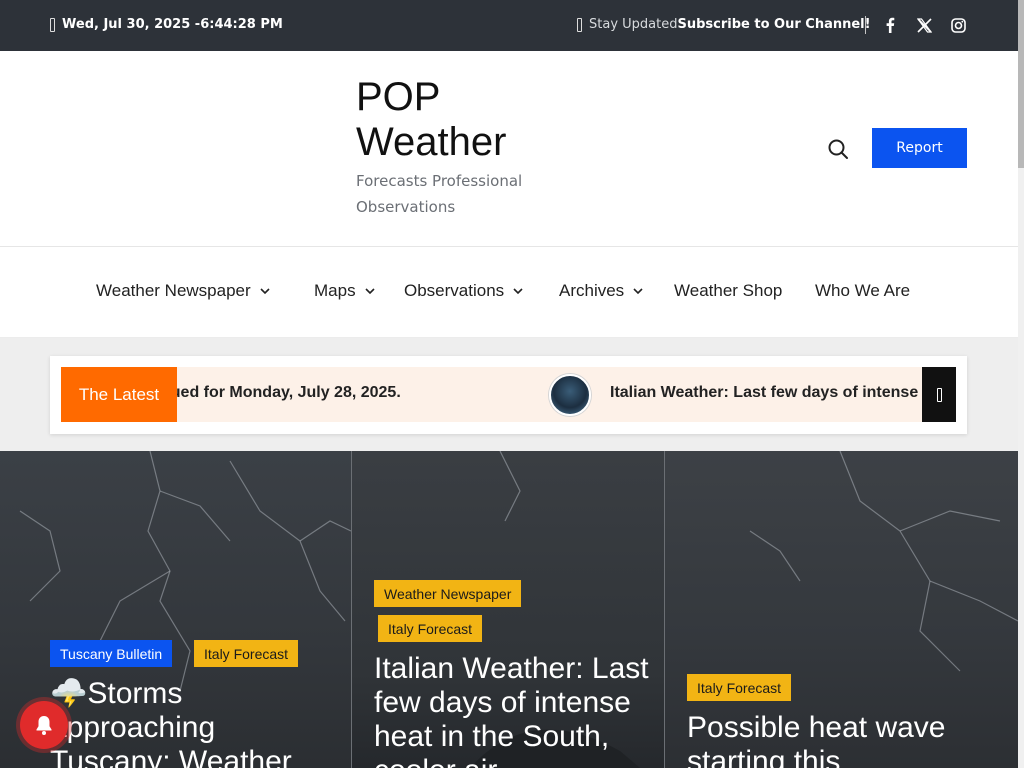 The height and width of the screenshot is (768, 1024). I want to click on stay-updated-label: Stay Updated, so click(633, 24).